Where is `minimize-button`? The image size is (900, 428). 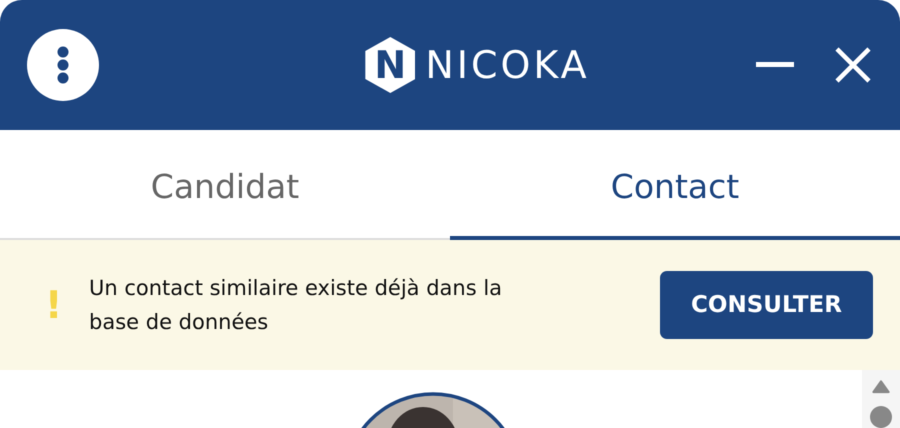 minimize-button is located at coordinates (775, 65).